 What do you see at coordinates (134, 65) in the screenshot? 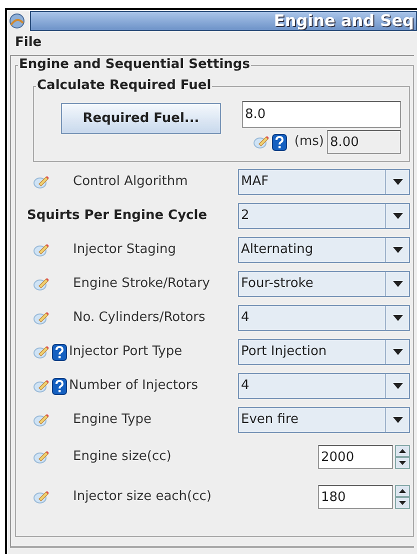
I see `group-title: Engine and Sequential Settings` at bounding box center [134, 65].